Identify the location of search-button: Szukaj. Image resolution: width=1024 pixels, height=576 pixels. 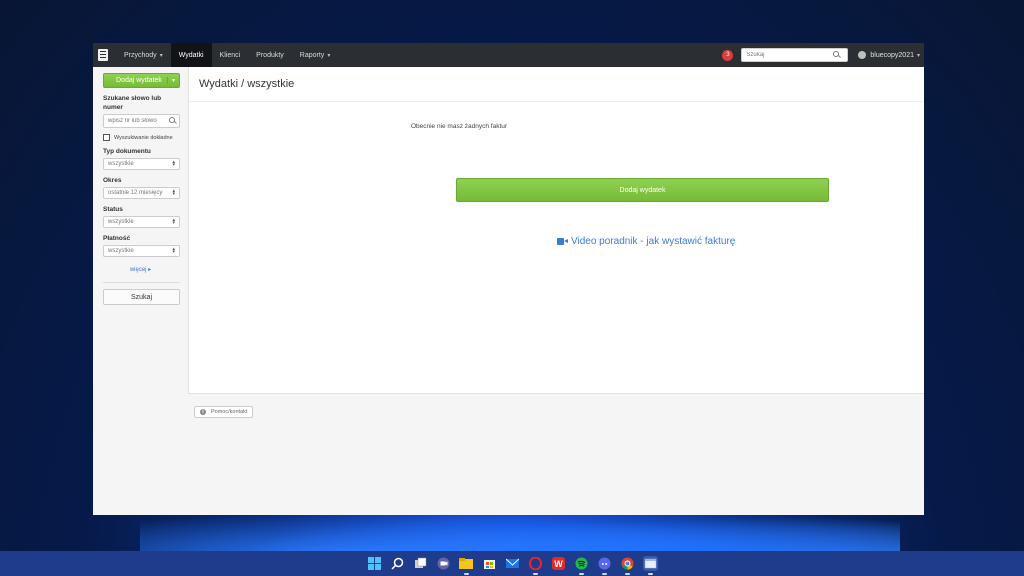
(141, 297).